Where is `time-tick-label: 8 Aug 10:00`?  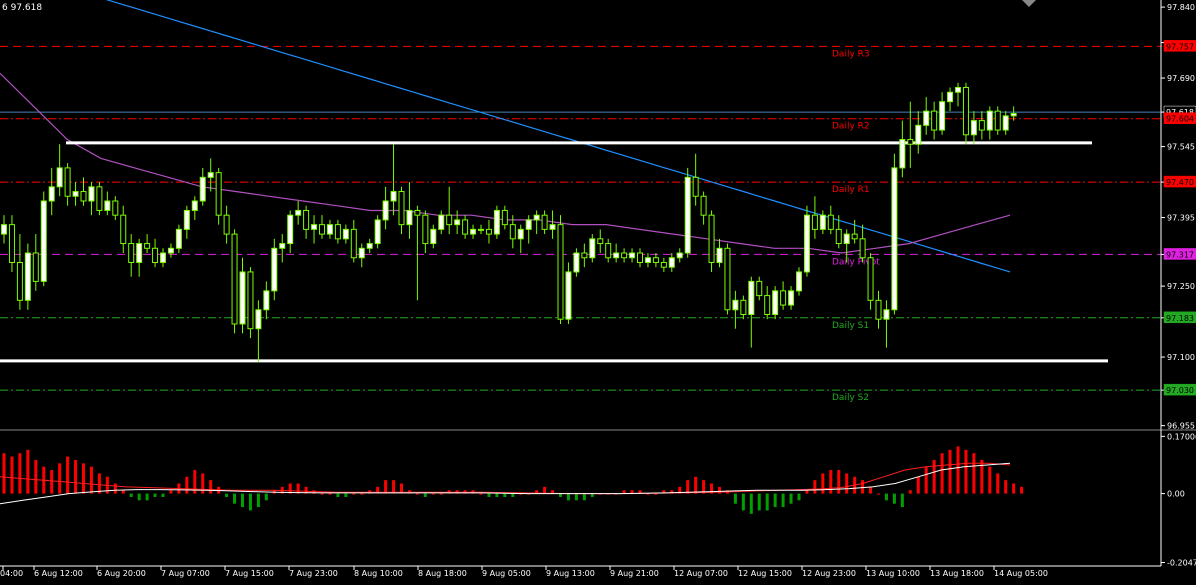 time-tick-label: 8 Aug 10:00 is located at coordinates (378, 573).